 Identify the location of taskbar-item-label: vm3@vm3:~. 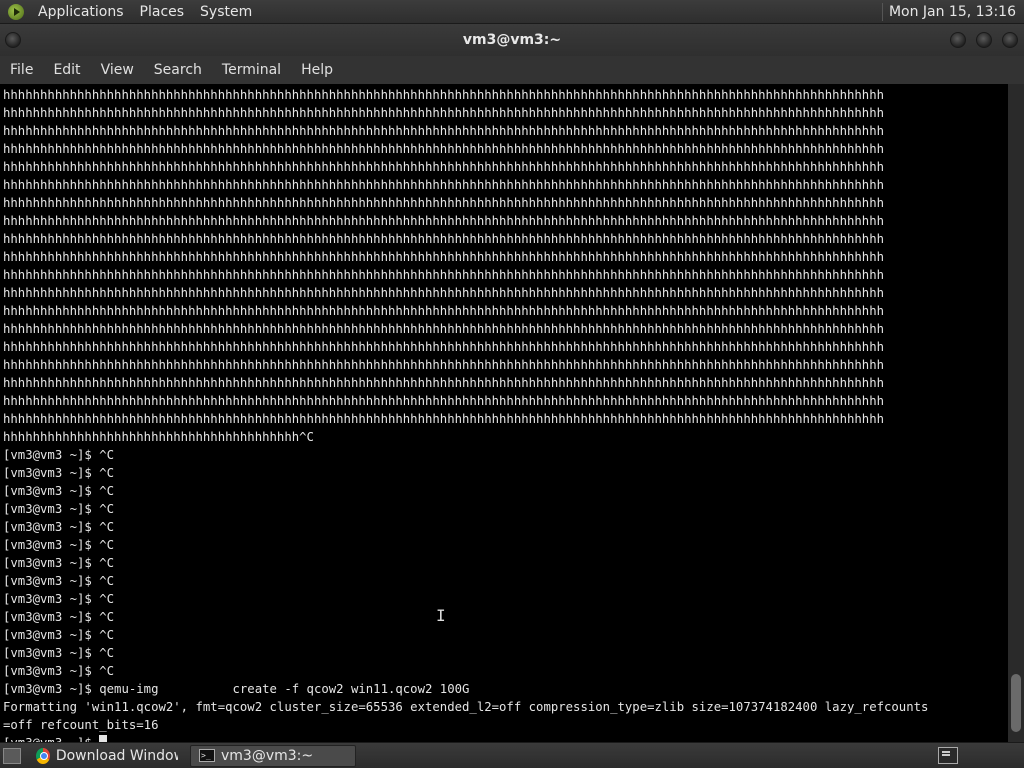
(267, 755).